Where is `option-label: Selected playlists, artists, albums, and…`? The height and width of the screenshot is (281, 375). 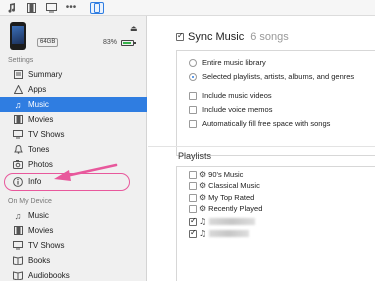
option-label: Selected playlists, artists, albums, and… is located at coordinates (278, 76).